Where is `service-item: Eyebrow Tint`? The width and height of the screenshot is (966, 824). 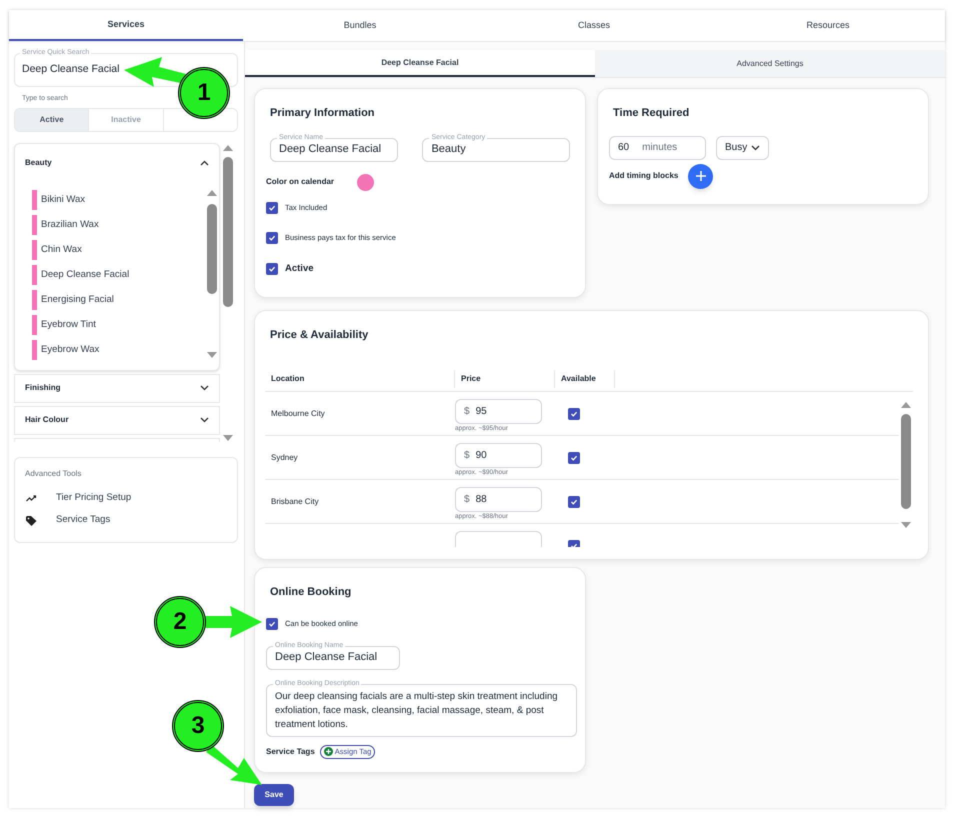
service-item: Eyebrow Tint is located at coordinates (68, 325).